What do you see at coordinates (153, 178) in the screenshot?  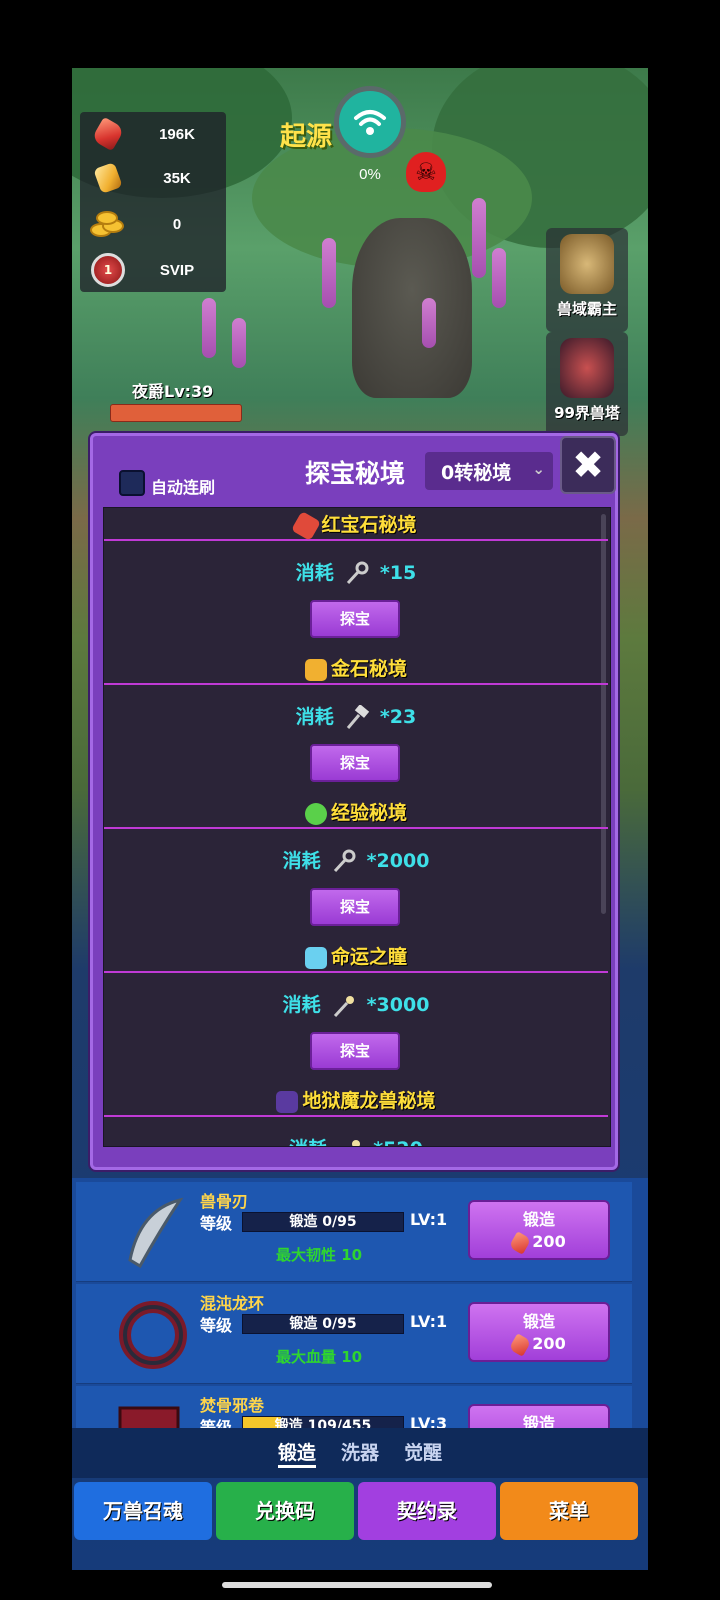 I see `resource-row-gold-gem: 35K` at bounding box center [153, 178].